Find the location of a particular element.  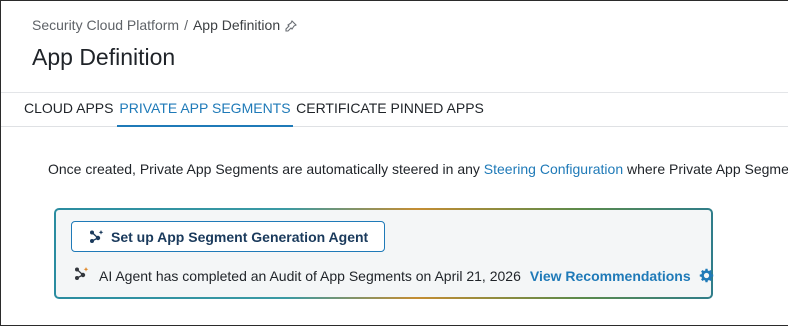

agent-sparkle-icon is located at coordinates (97, 236).